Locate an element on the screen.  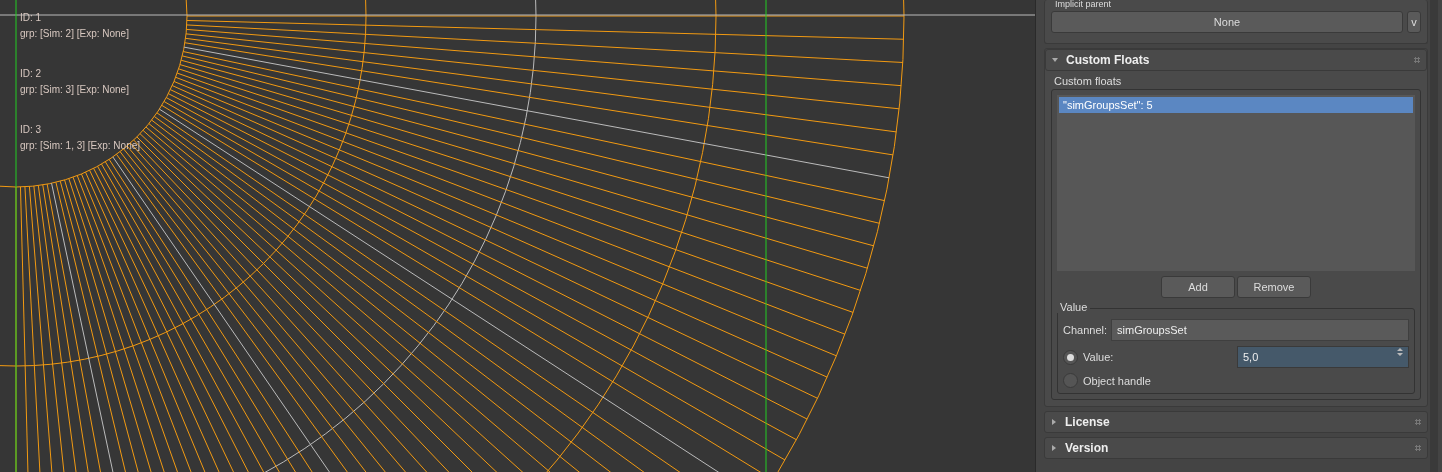
add-button: Add is located at coordinates (1198, 287).